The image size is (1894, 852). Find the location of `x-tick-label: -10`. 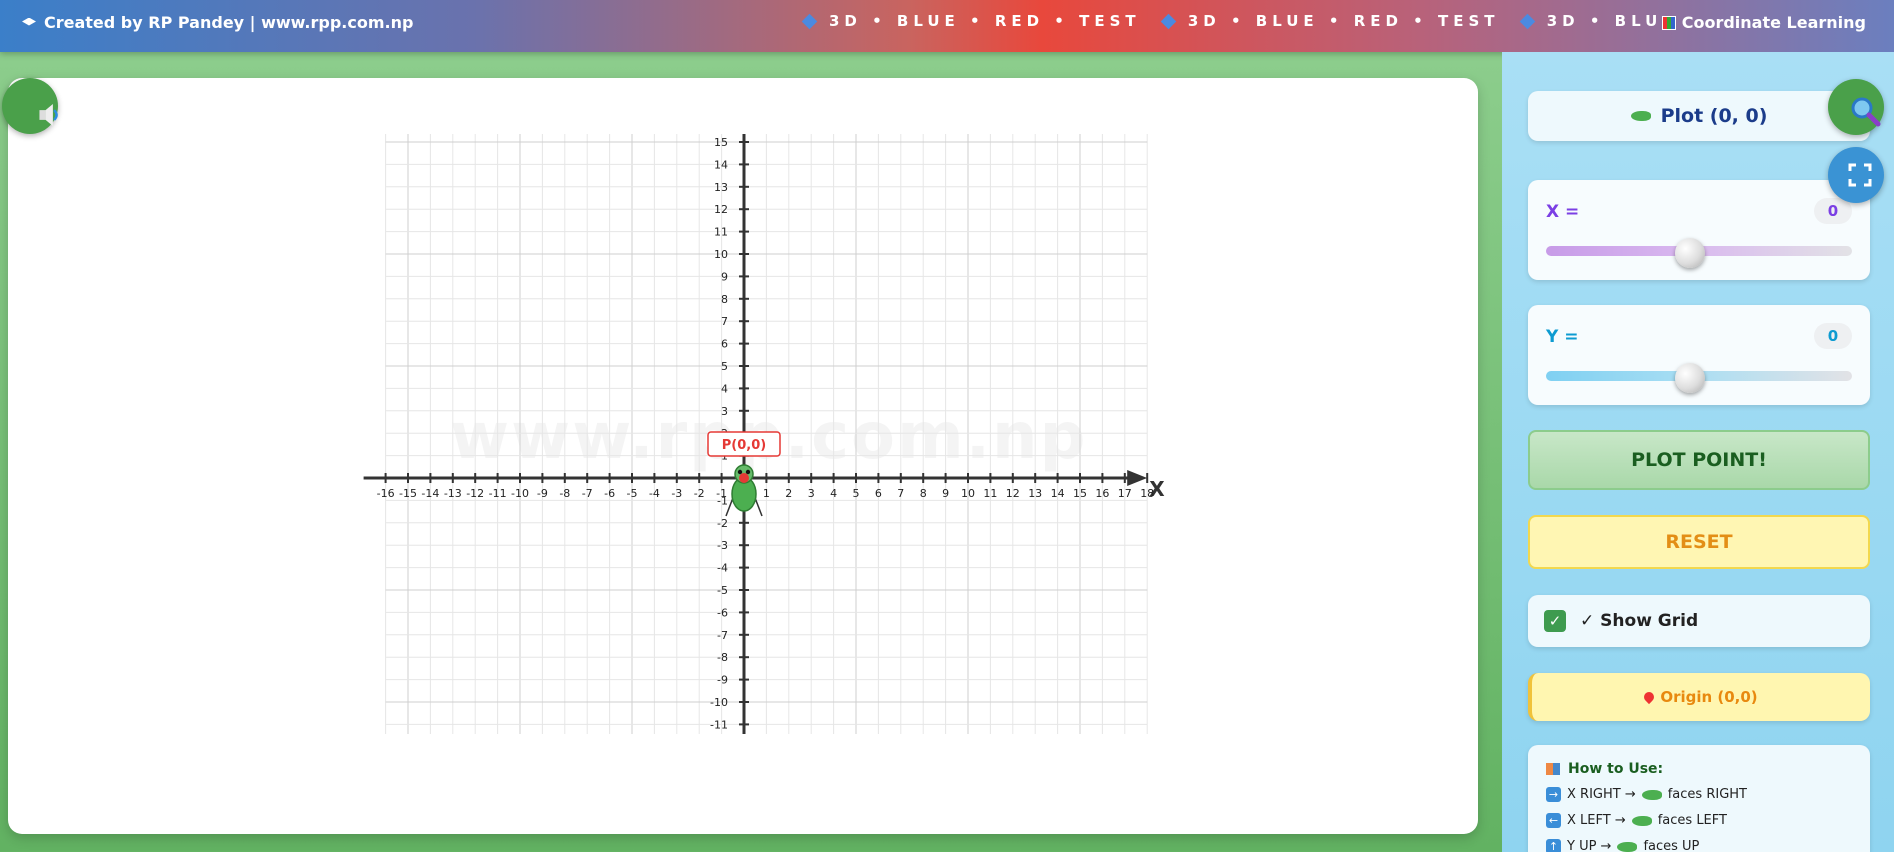

x-tick-label: -10 is located at coordinates (520, 493).